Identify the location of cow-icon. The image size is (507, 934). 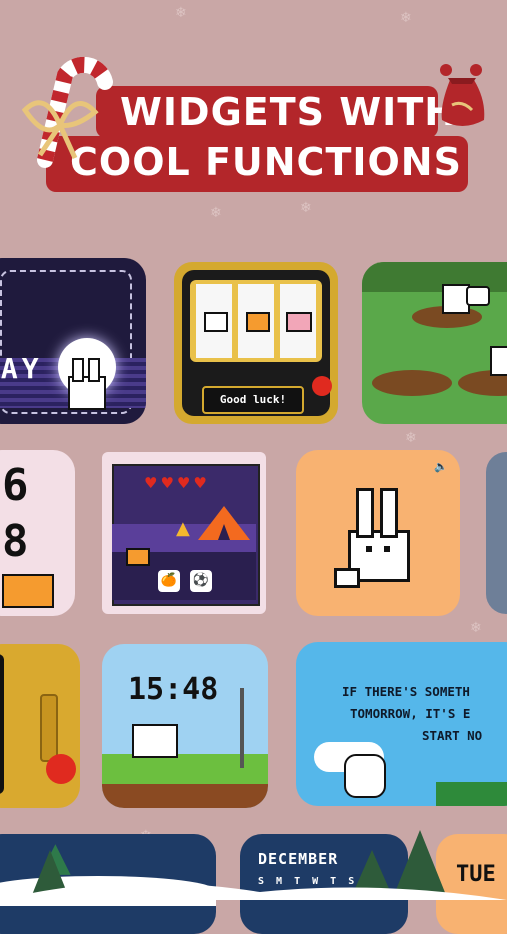
(155, 741).